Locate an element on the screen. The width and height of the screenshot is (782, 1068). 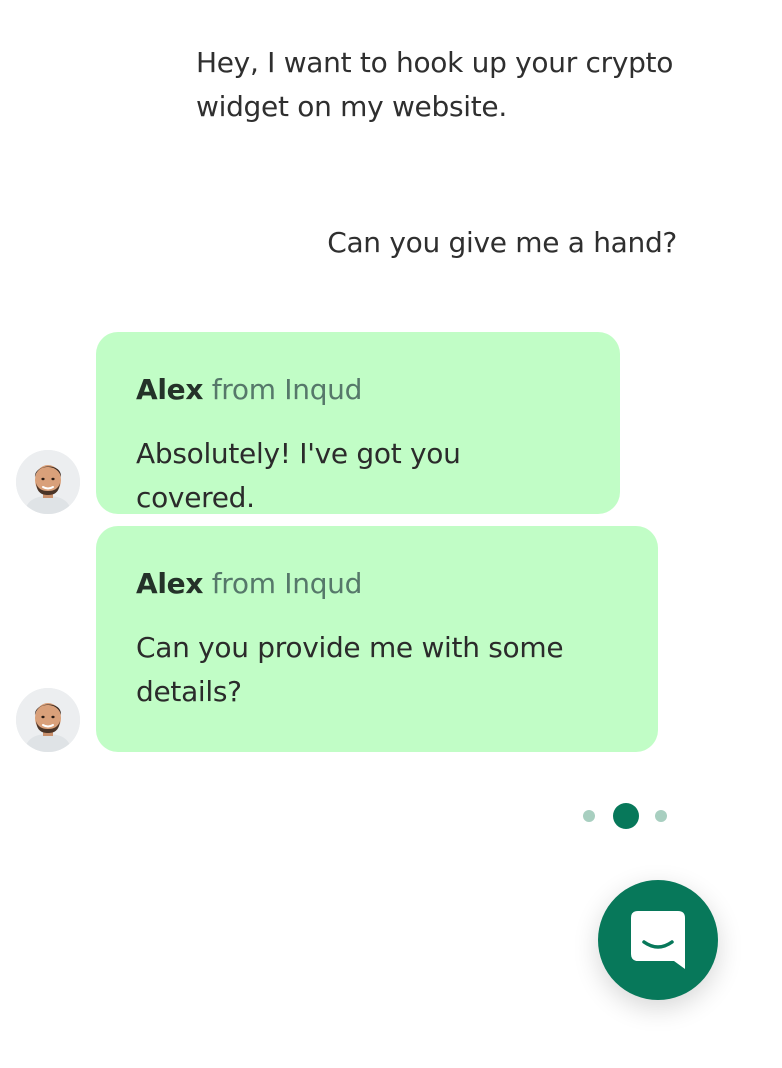
carousel-pagination is located at coordinates (628, 816).